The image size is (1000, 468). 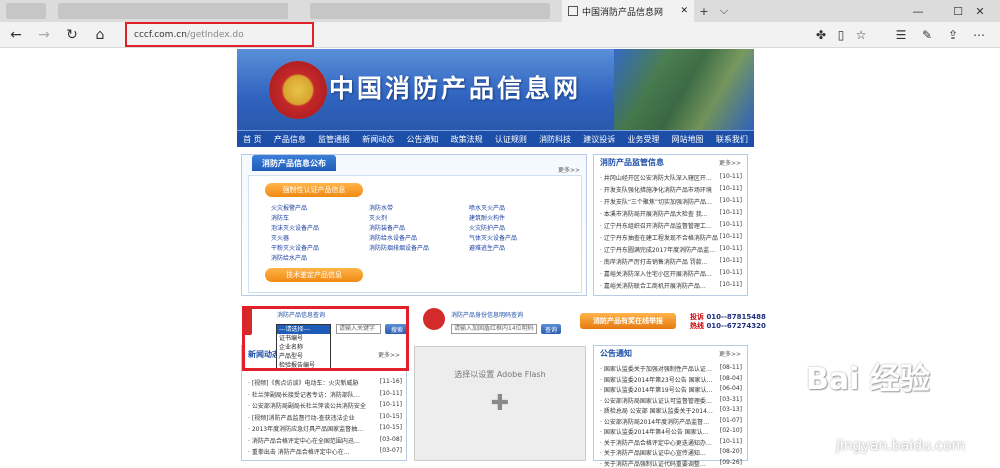 What do you see at coordinates (325, 428) in the screenshot?
I see `list-item: · 2013年度消防应急灯具产品国家监督抽… [10-15]` at bounding box center [325, 428].